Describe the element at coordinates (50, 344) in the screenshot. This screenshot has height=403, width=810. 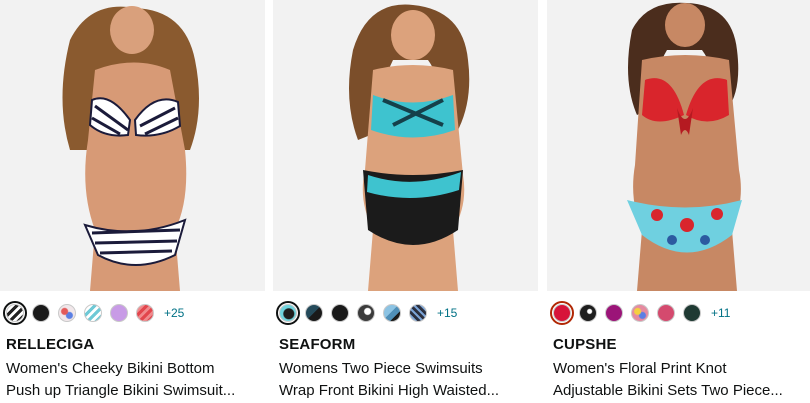
I see `brand-name: RELLECIGA` at that location.